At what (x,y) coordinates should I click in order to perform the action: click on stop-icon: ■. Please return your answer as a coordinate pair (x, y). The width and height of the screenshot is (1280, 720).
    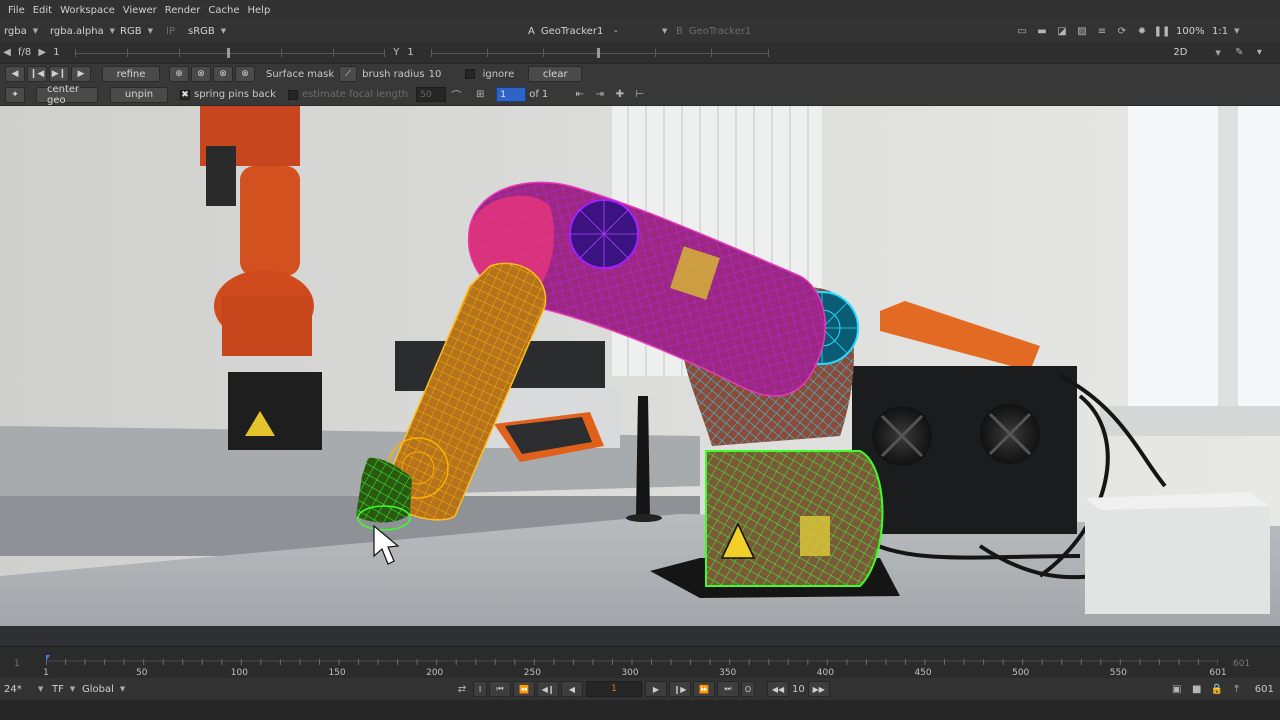
    Looking at the image, I should click on (1197, 689).